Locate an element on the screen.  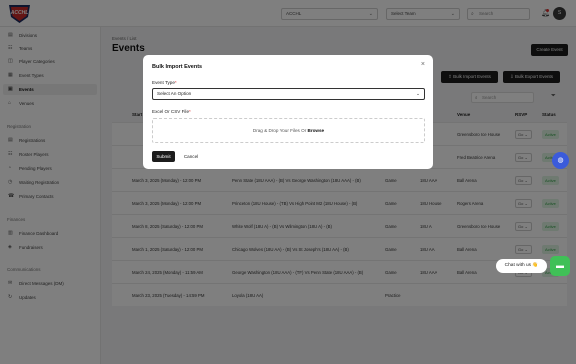
modal-title: Bulk Import Events is located at coordinates (177, 67).